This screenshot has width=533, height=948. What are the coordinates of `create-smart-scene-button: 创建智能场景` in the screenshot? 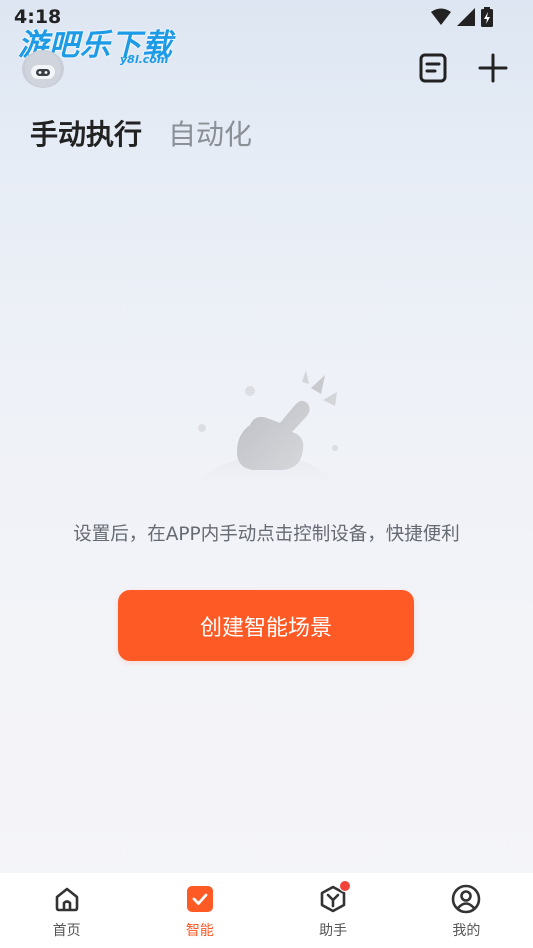 It's located at (266, 625).